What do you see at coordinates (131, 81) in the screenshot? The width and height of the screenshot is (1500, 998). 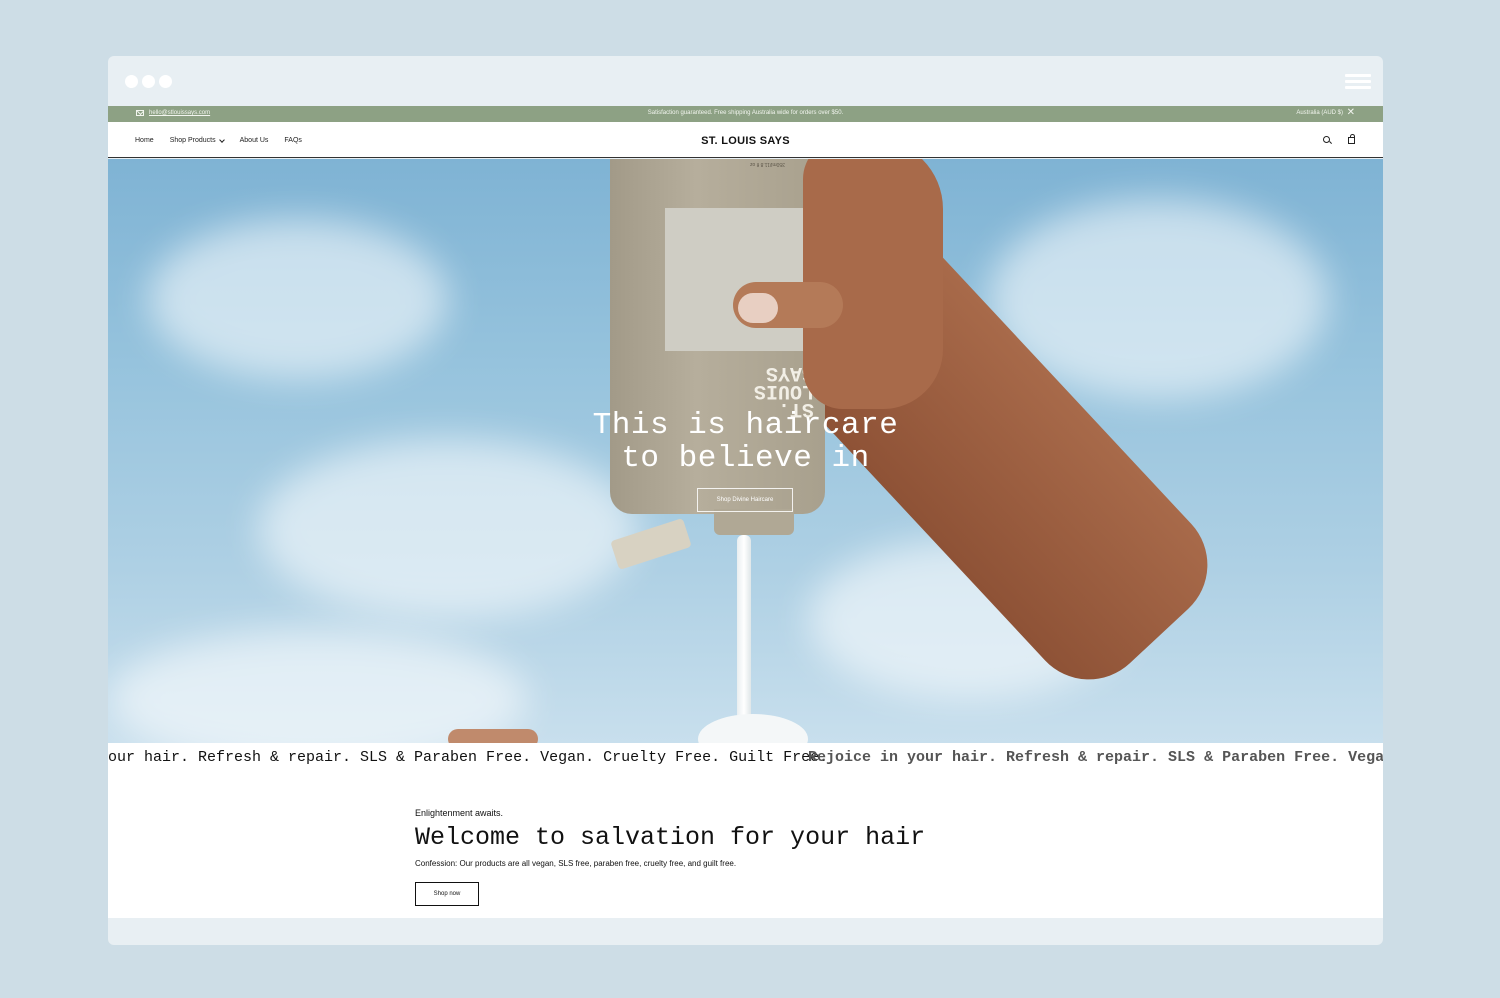 I see `window-dot-close` at bounding box center [131, 81].